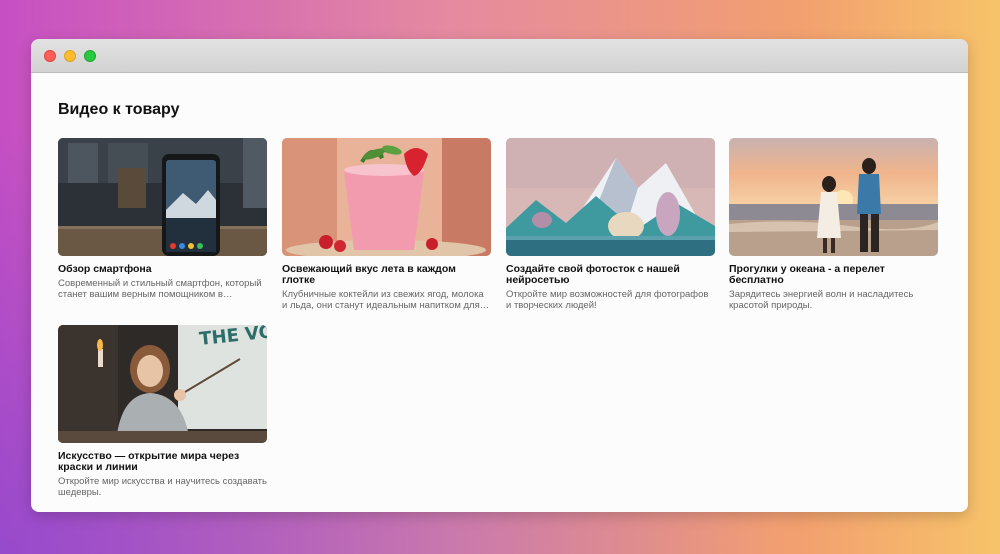 This screenshot has height=554, width=1000. I want to click on smartphone-thumbnail-image, so click(162, 197).